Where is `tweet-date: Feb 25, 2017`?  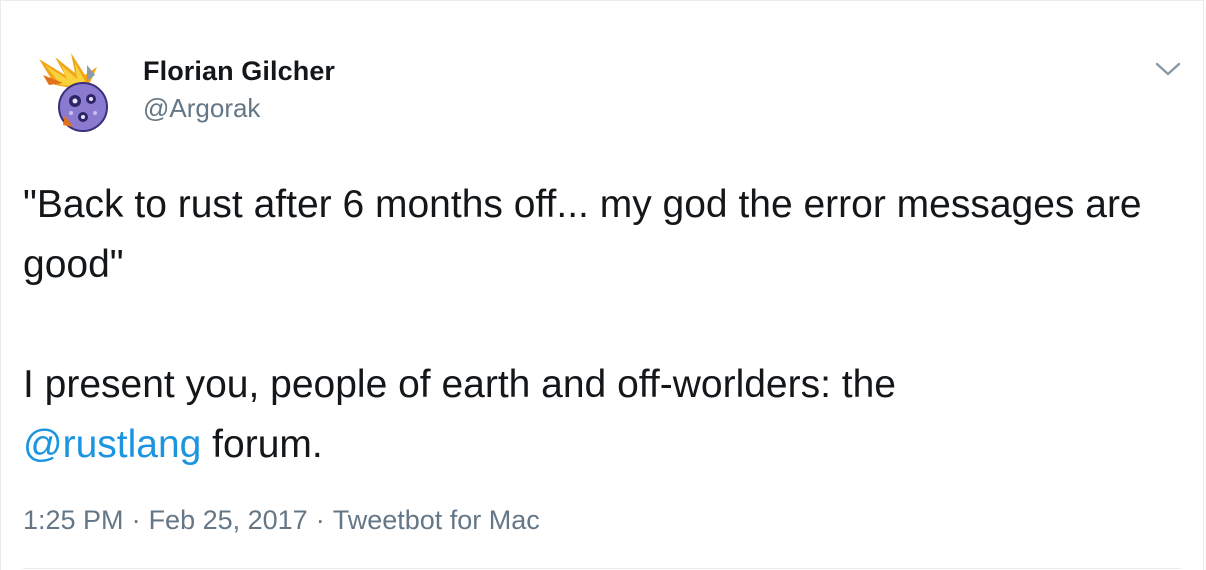 tweet-date: Feb 25, 2017 is located at coordinates (228, 520).